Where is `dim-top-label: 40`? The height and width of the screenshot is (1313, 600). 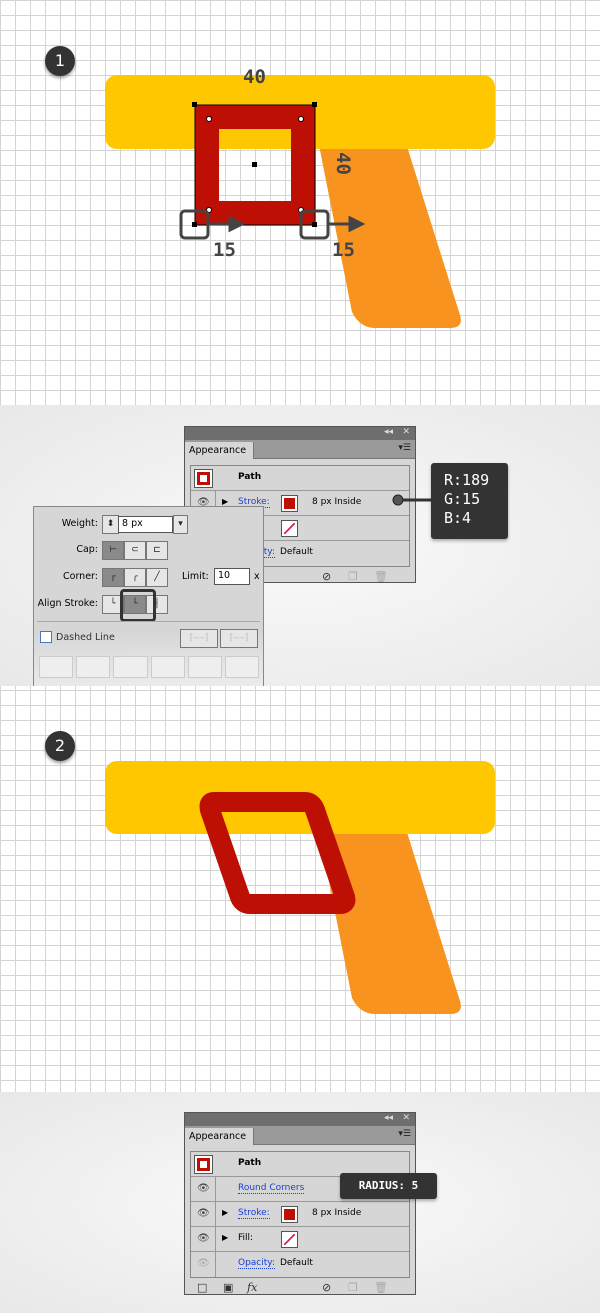
dim-top-label: 40 is located at coordinates (254, 77).